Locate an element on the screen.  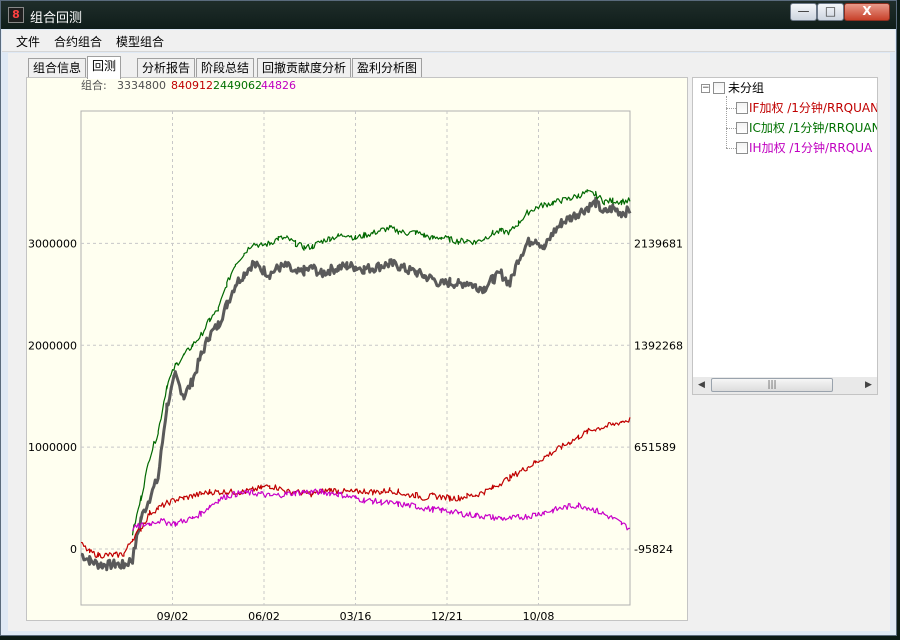
horizontal-scrollbar: ◀ ||| ▶ is located at coordinates (785, 385).